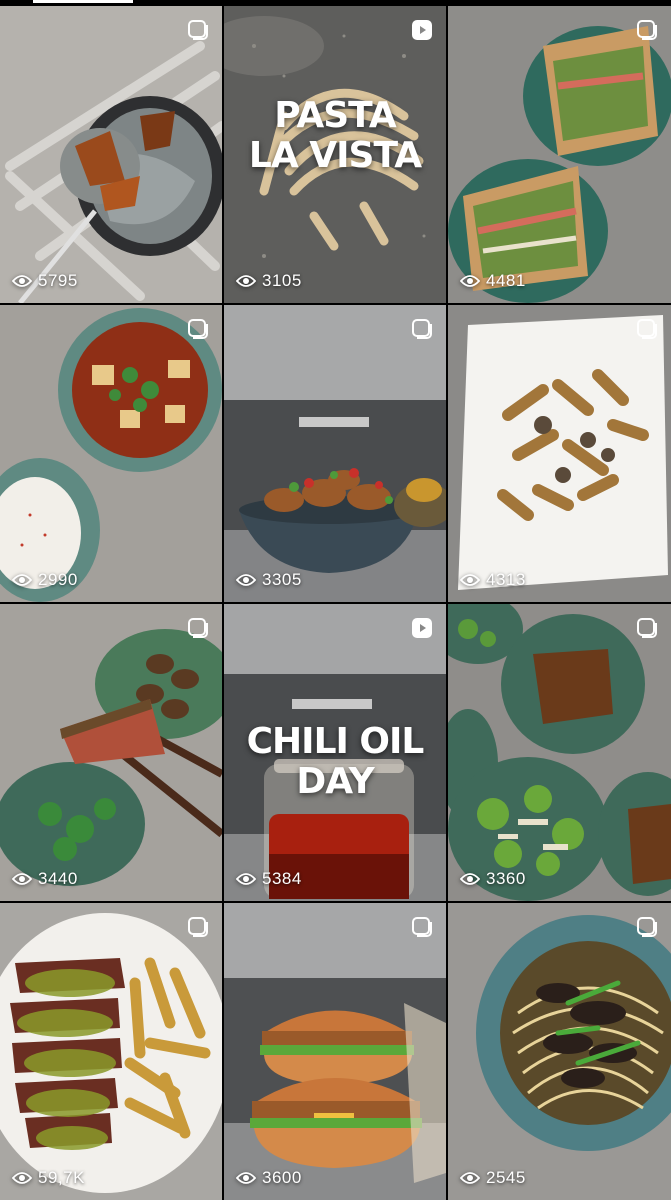 The width and height of the screenshot is (671, 1200). Describe the element at coordinates (506, 280) in the screenshot. I see `view-count-label: 4481` at that location.